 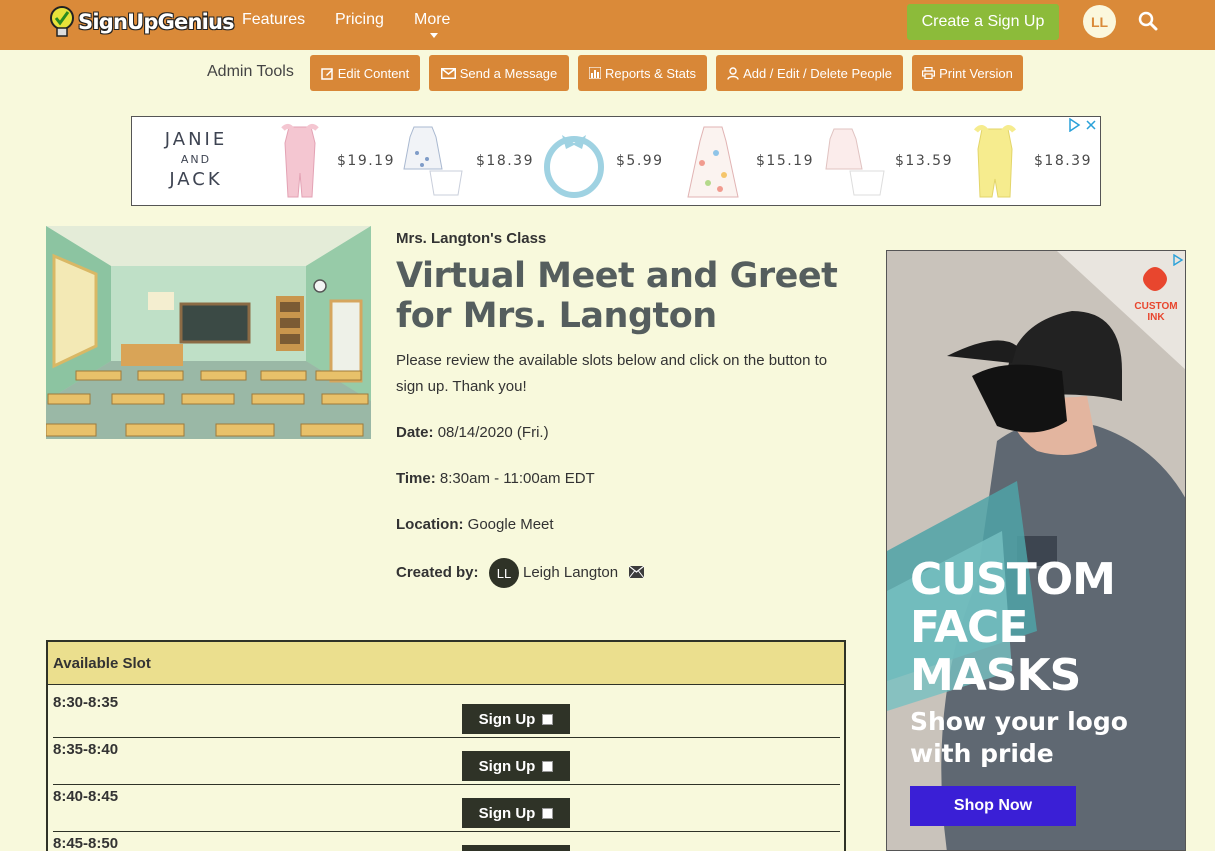 What do you see at coordinates (300, 160) in the screenshot?
I see `ad-product-romper-image` at bounding box center [300, 160].